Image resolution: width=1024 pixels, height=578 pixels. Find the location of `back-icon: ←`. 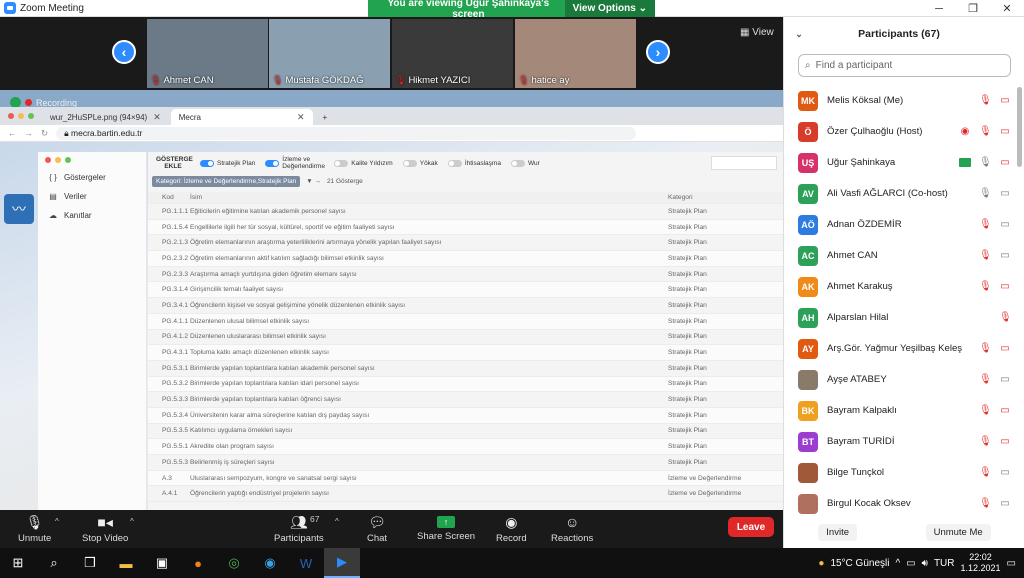

back-icon: ← is located at coordinates (12, 133).